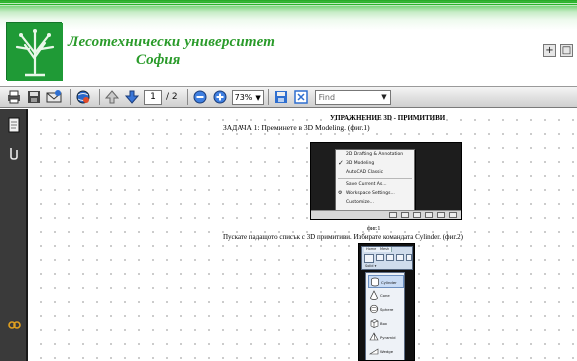 Image resolution: width=577 pixels, height=361 pixels. I want to click on cylinder-icon, so click(375, 282).